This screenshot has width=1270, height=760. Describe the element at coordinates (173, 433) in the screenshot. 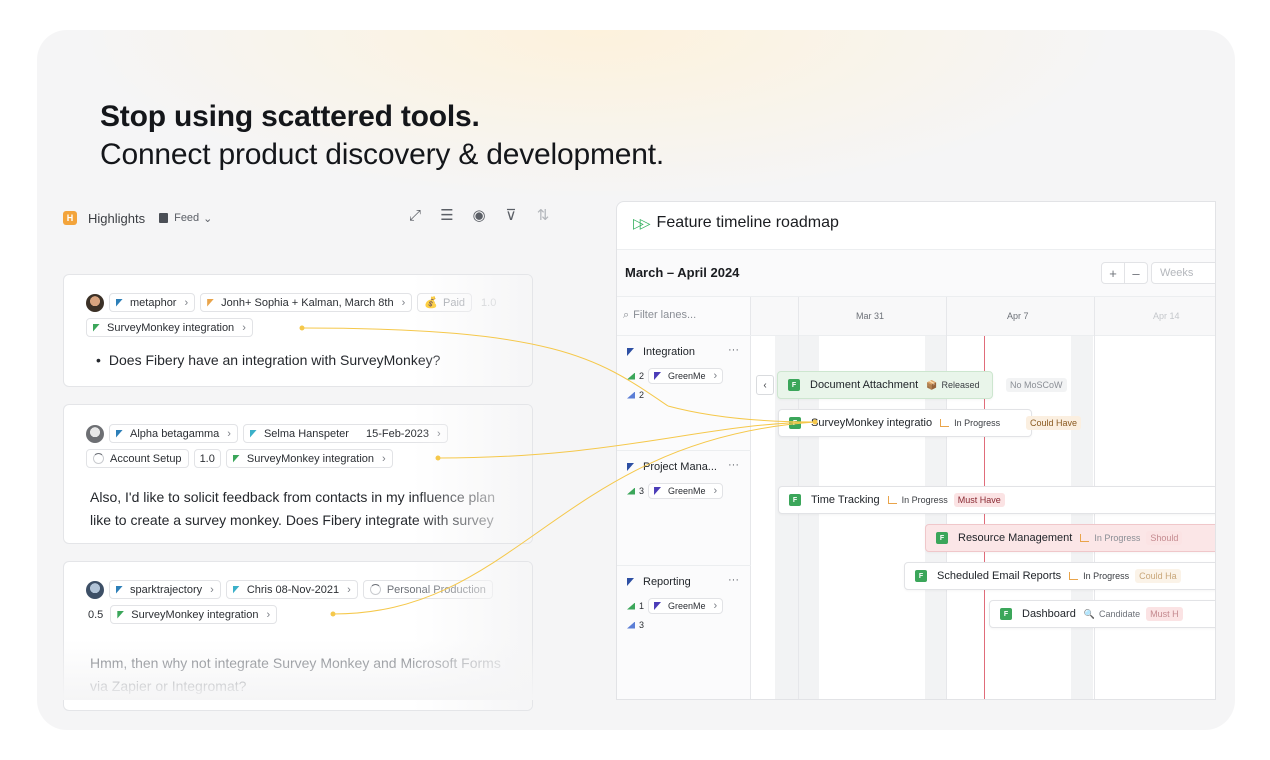

I see `author-chip: Alpha betagamma ›` at that location.